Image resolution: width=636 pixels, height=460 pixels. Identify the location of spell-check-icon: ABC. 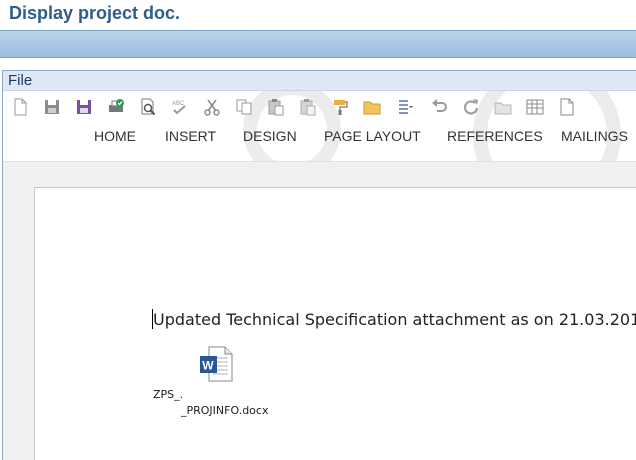
(179, 107).